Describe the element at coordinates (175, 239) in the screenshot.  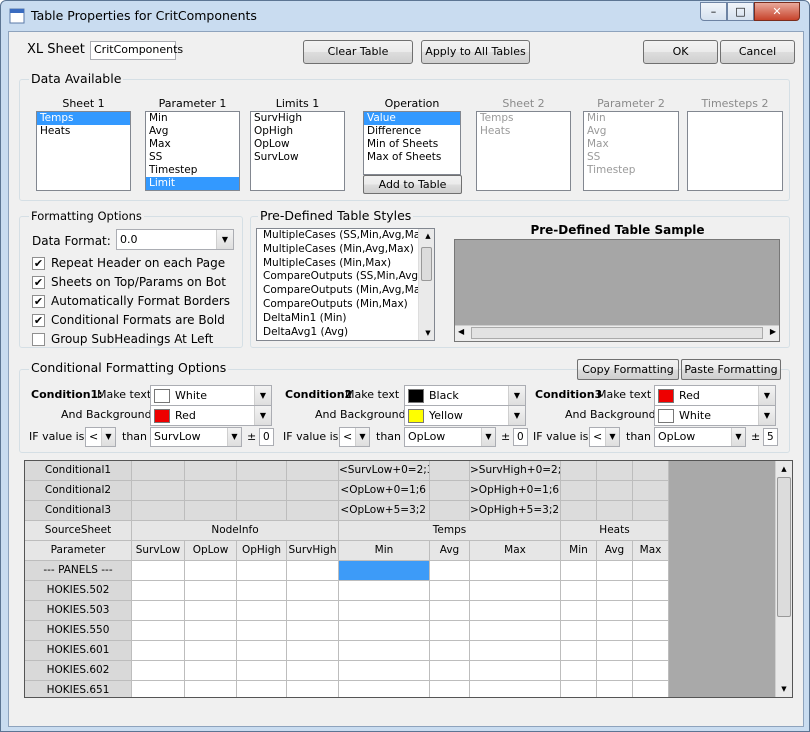
I see `data-format-combo: 0.0 ▼` at that location.